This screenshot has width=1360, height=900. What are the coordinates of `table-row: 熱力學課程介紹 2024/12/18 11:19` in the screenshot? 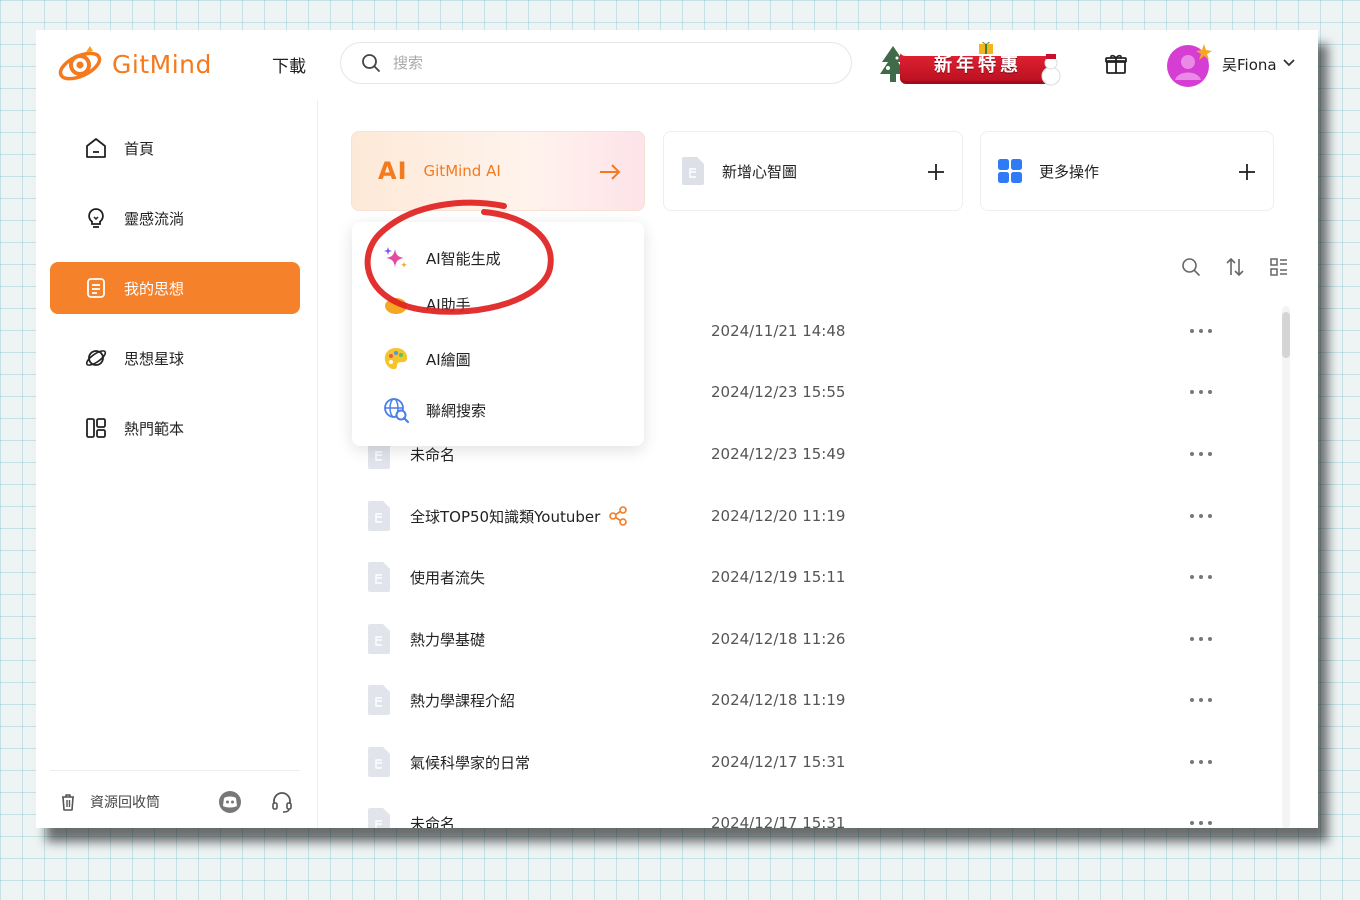 It's located at (806, 700).